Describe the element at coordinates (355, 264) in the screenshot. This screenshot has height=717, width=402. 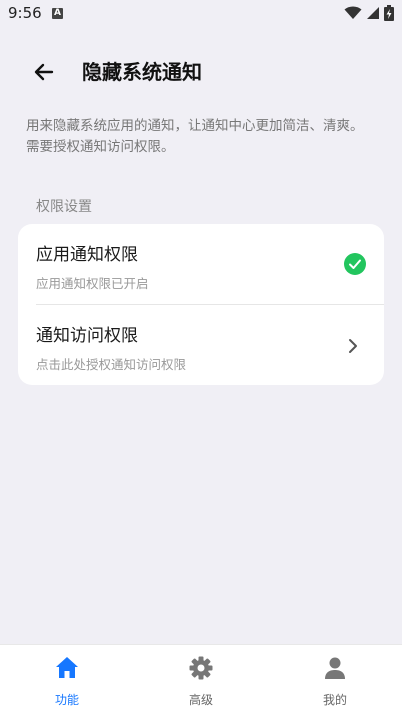
I see `check-circle-icon` at that location.